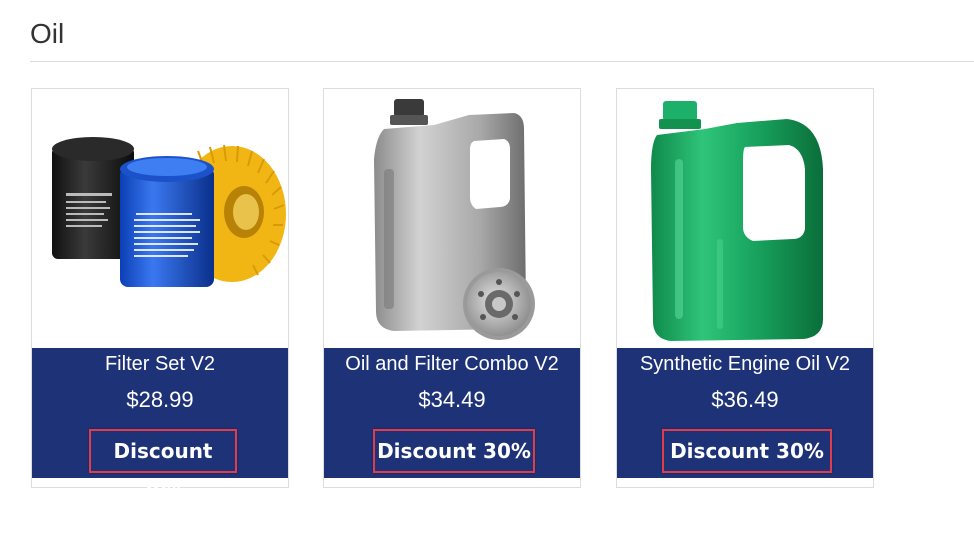 This screenshot has width=974, height=533. Describe the element at coordinates (745, 364) in the screenshot. I see `product-name: Synthetic Engine Oil V2` at that location.